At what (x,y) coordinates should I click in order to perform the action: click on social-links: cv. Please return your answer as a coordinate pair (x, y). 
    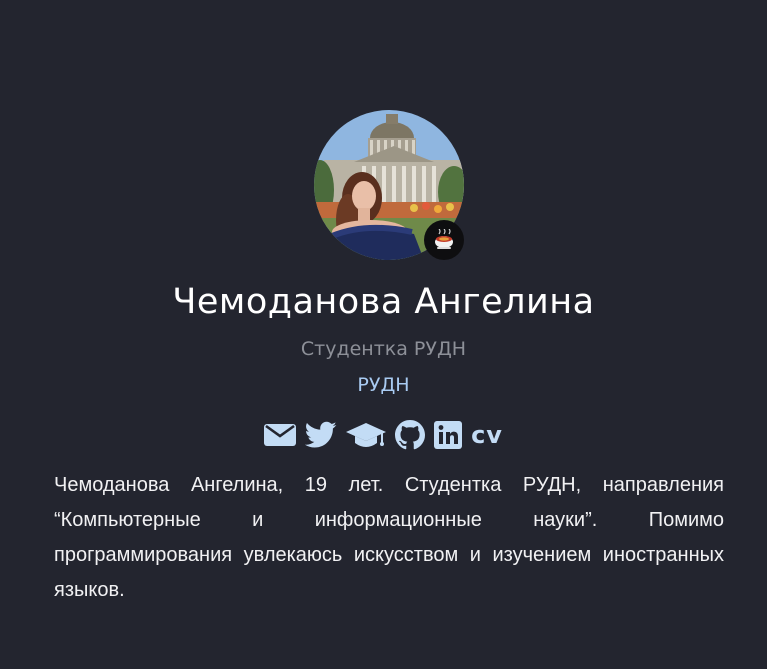
    Looking at the image, I should click on (383, 435).